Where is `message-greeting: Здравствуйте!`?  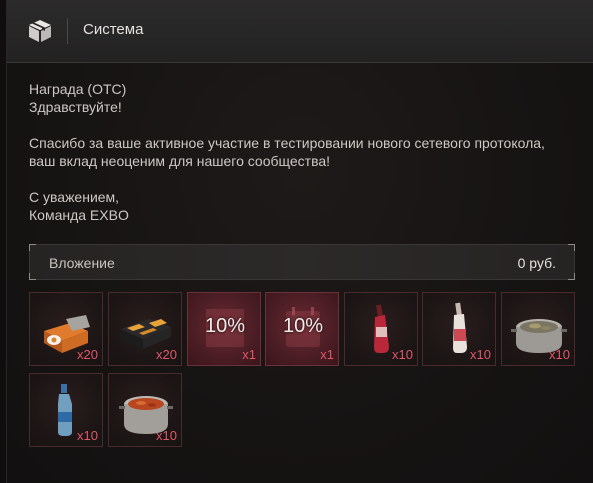 message-greeting: Здравствуйте! is located at coordinates (75, 107).